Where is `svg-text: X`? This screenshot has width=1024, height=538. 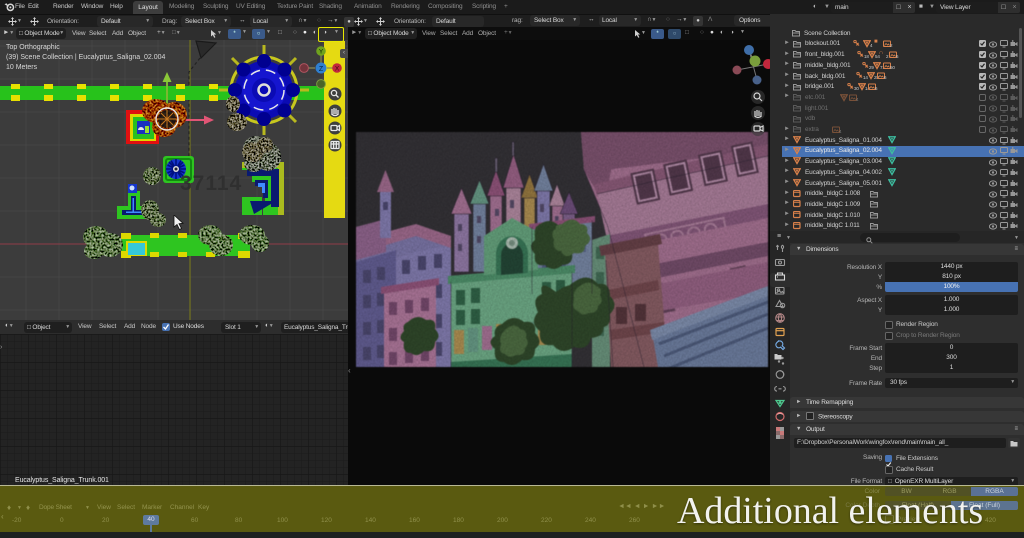
svg-text: X is located at coordinates (337, 69).